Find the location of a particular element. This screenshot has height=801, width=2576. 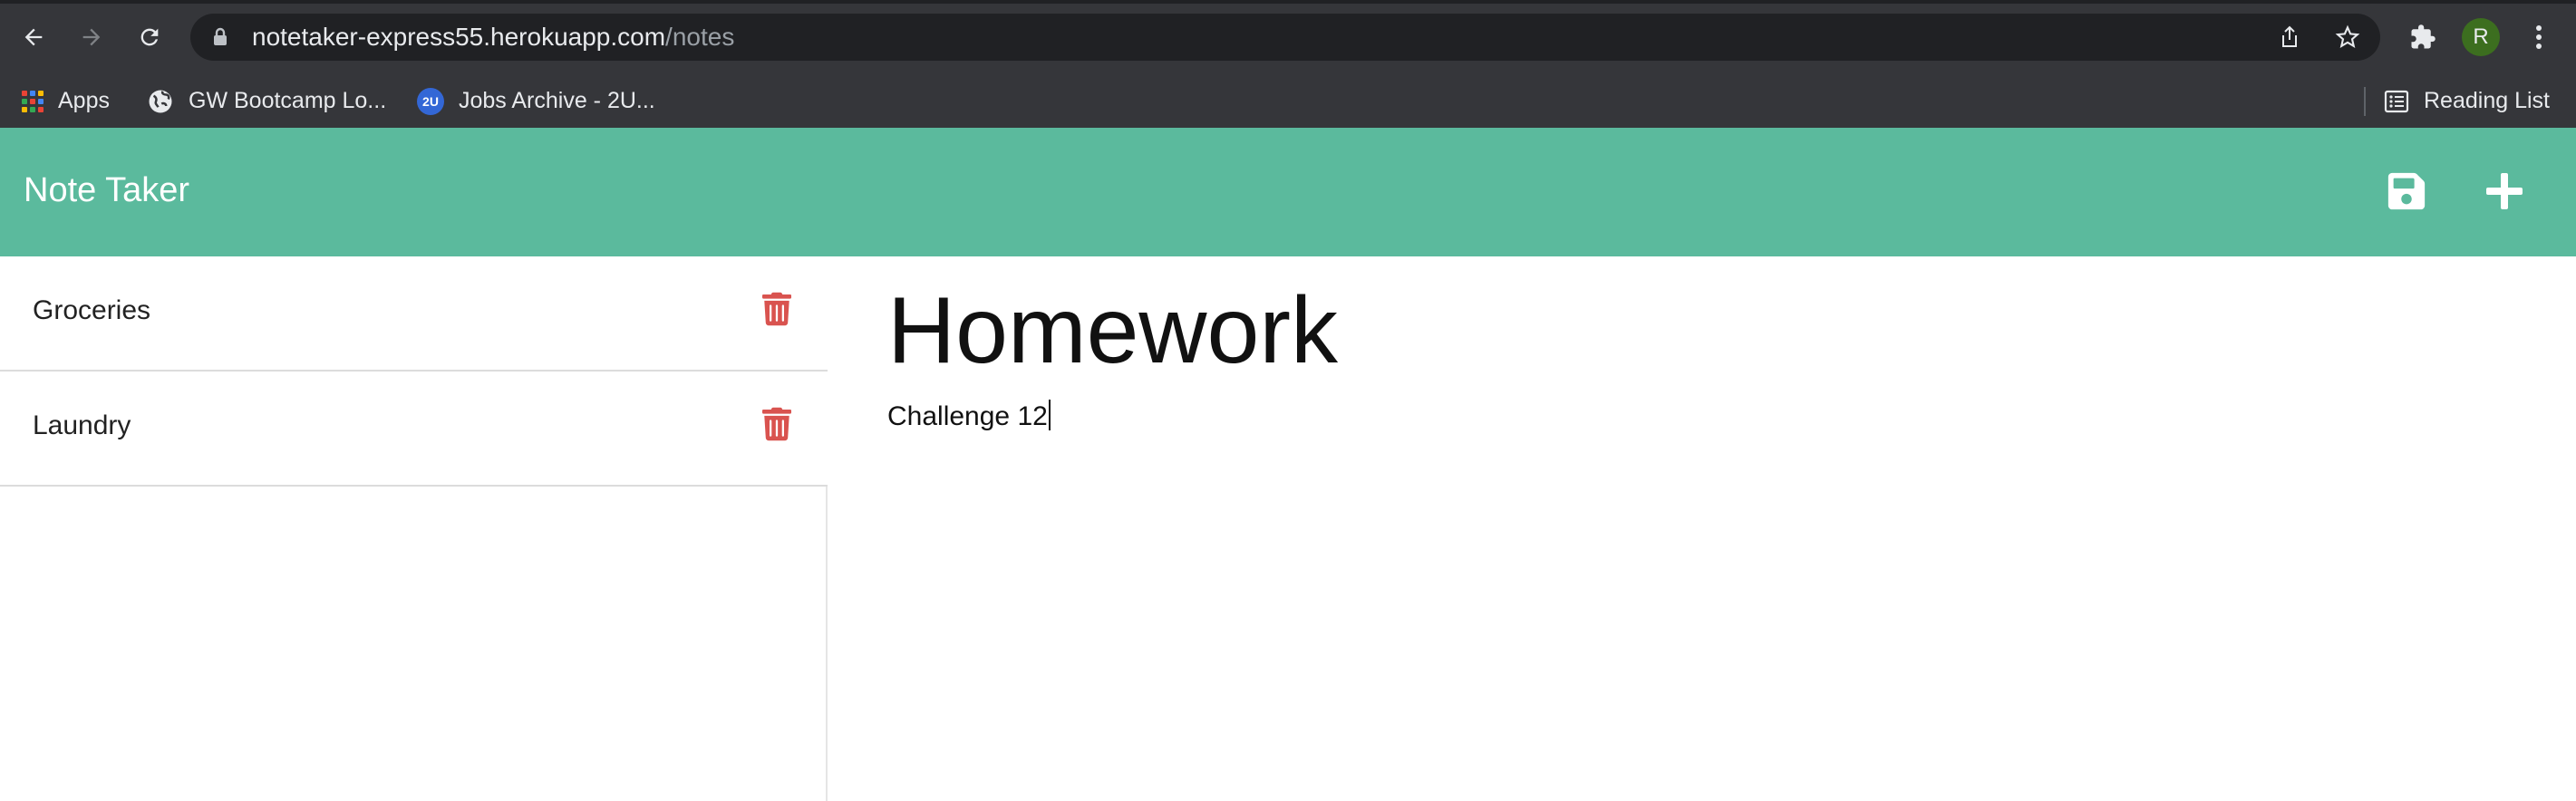

save-note-button is located at coordinates (2406, 191).